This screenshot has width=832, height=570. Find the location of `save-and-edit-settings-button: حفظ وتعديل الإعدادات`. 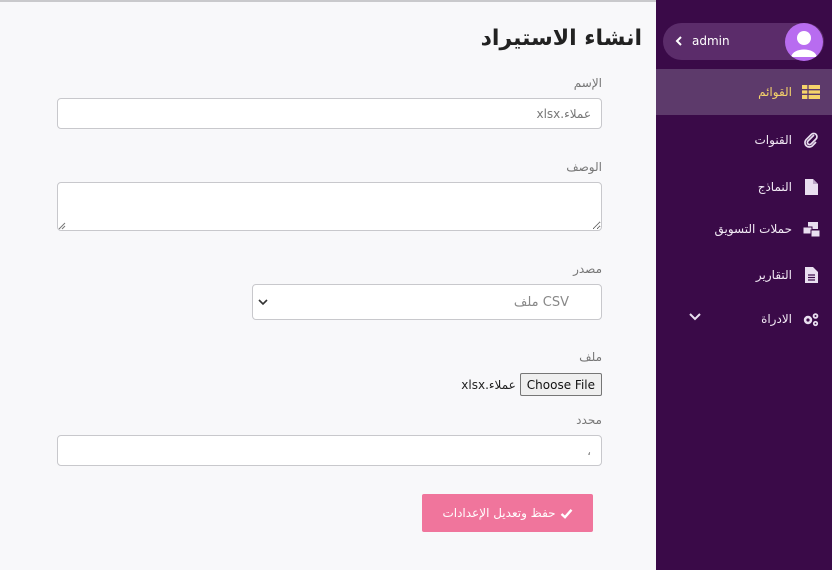

save-and-edit-settings-button: حفظ وتعديل الإعدادات is located at coordinates (507, 513).